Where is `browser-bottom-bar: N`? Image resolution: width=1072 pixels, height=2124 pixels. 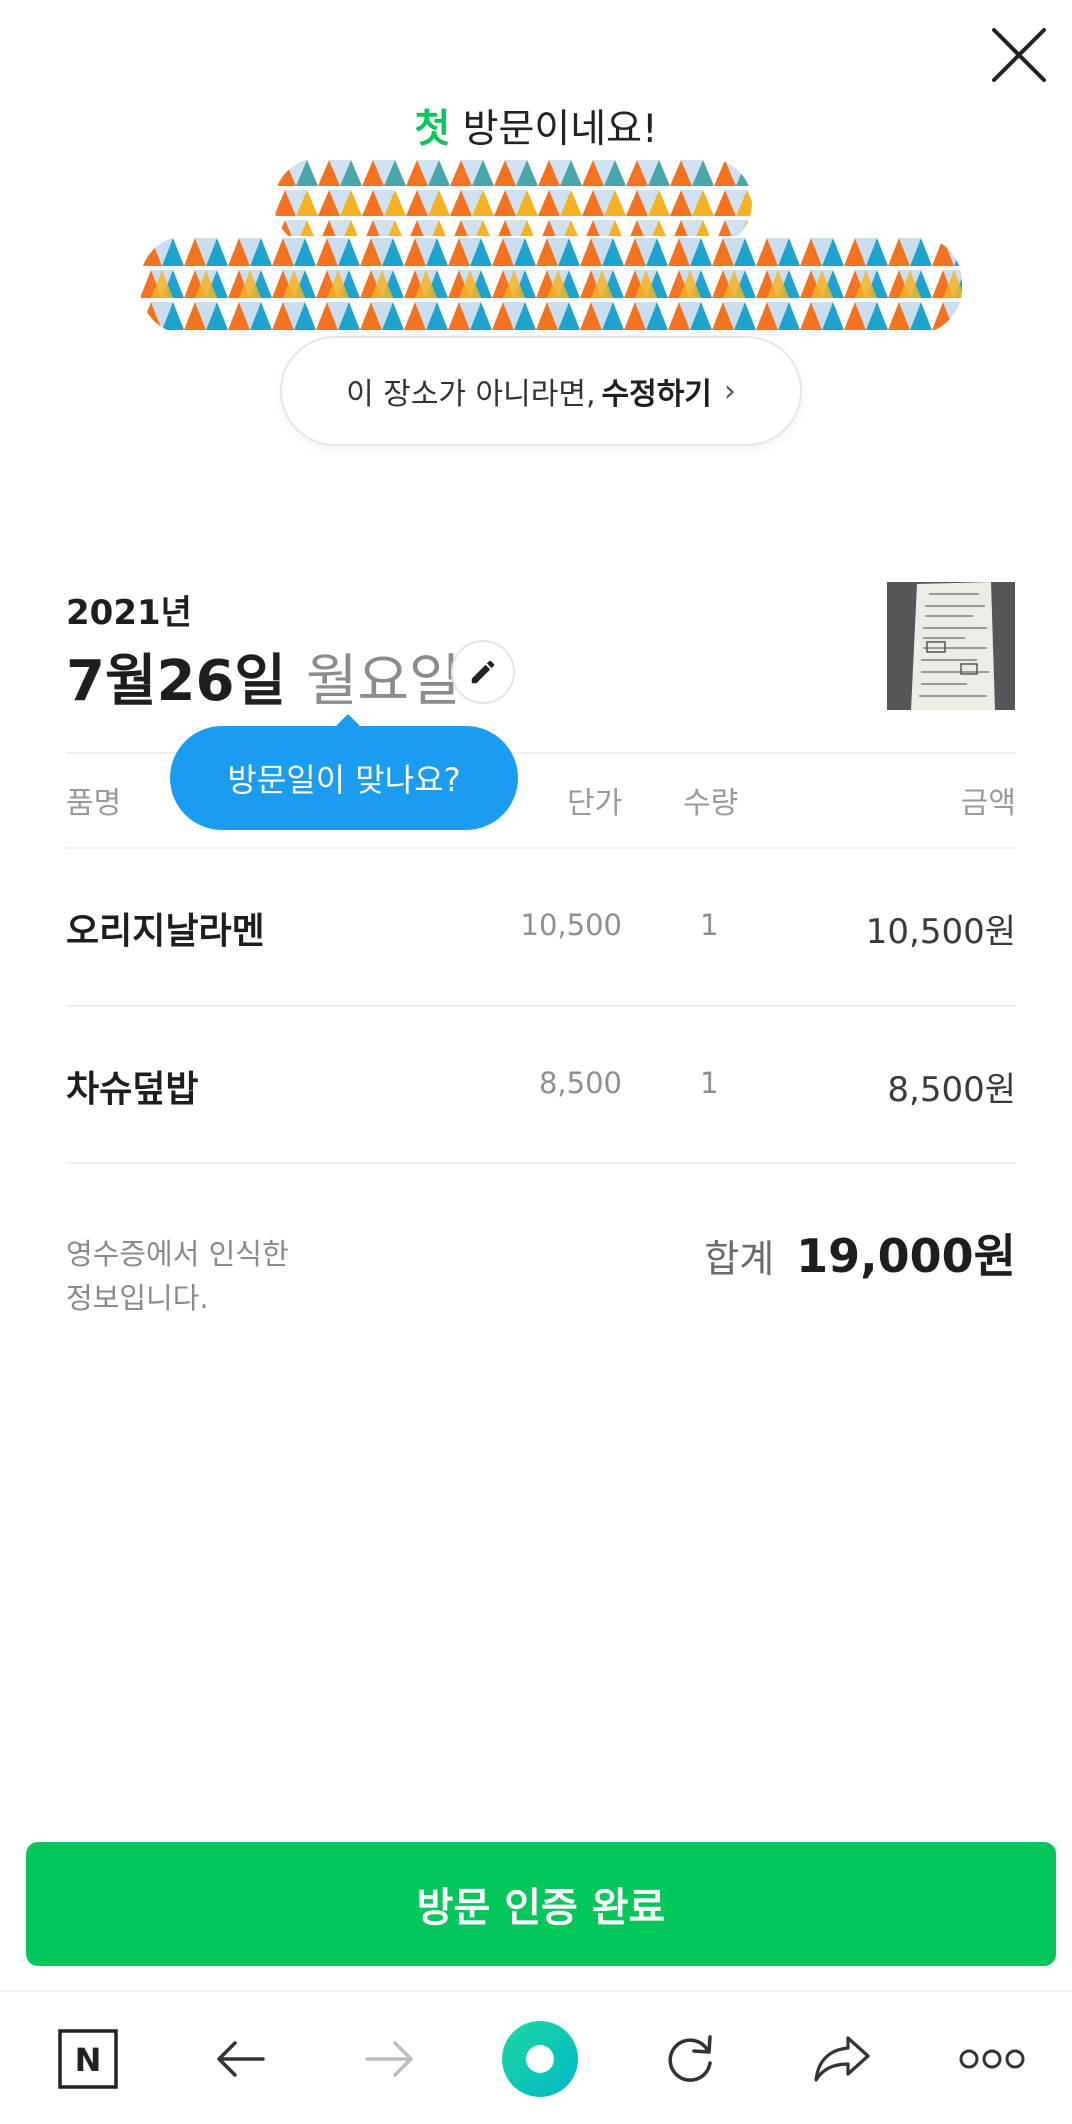 browser-bottom-bar: N is located at coordinates (536, 2057).